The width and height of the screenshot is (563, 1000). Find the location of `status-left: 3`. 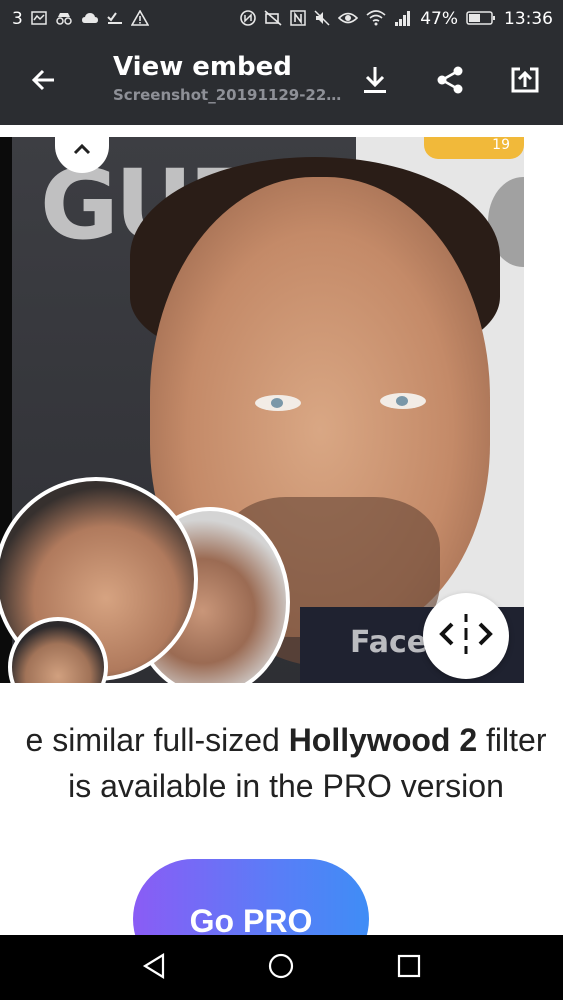

status-left: 3 is located at coordinates (81, 18).